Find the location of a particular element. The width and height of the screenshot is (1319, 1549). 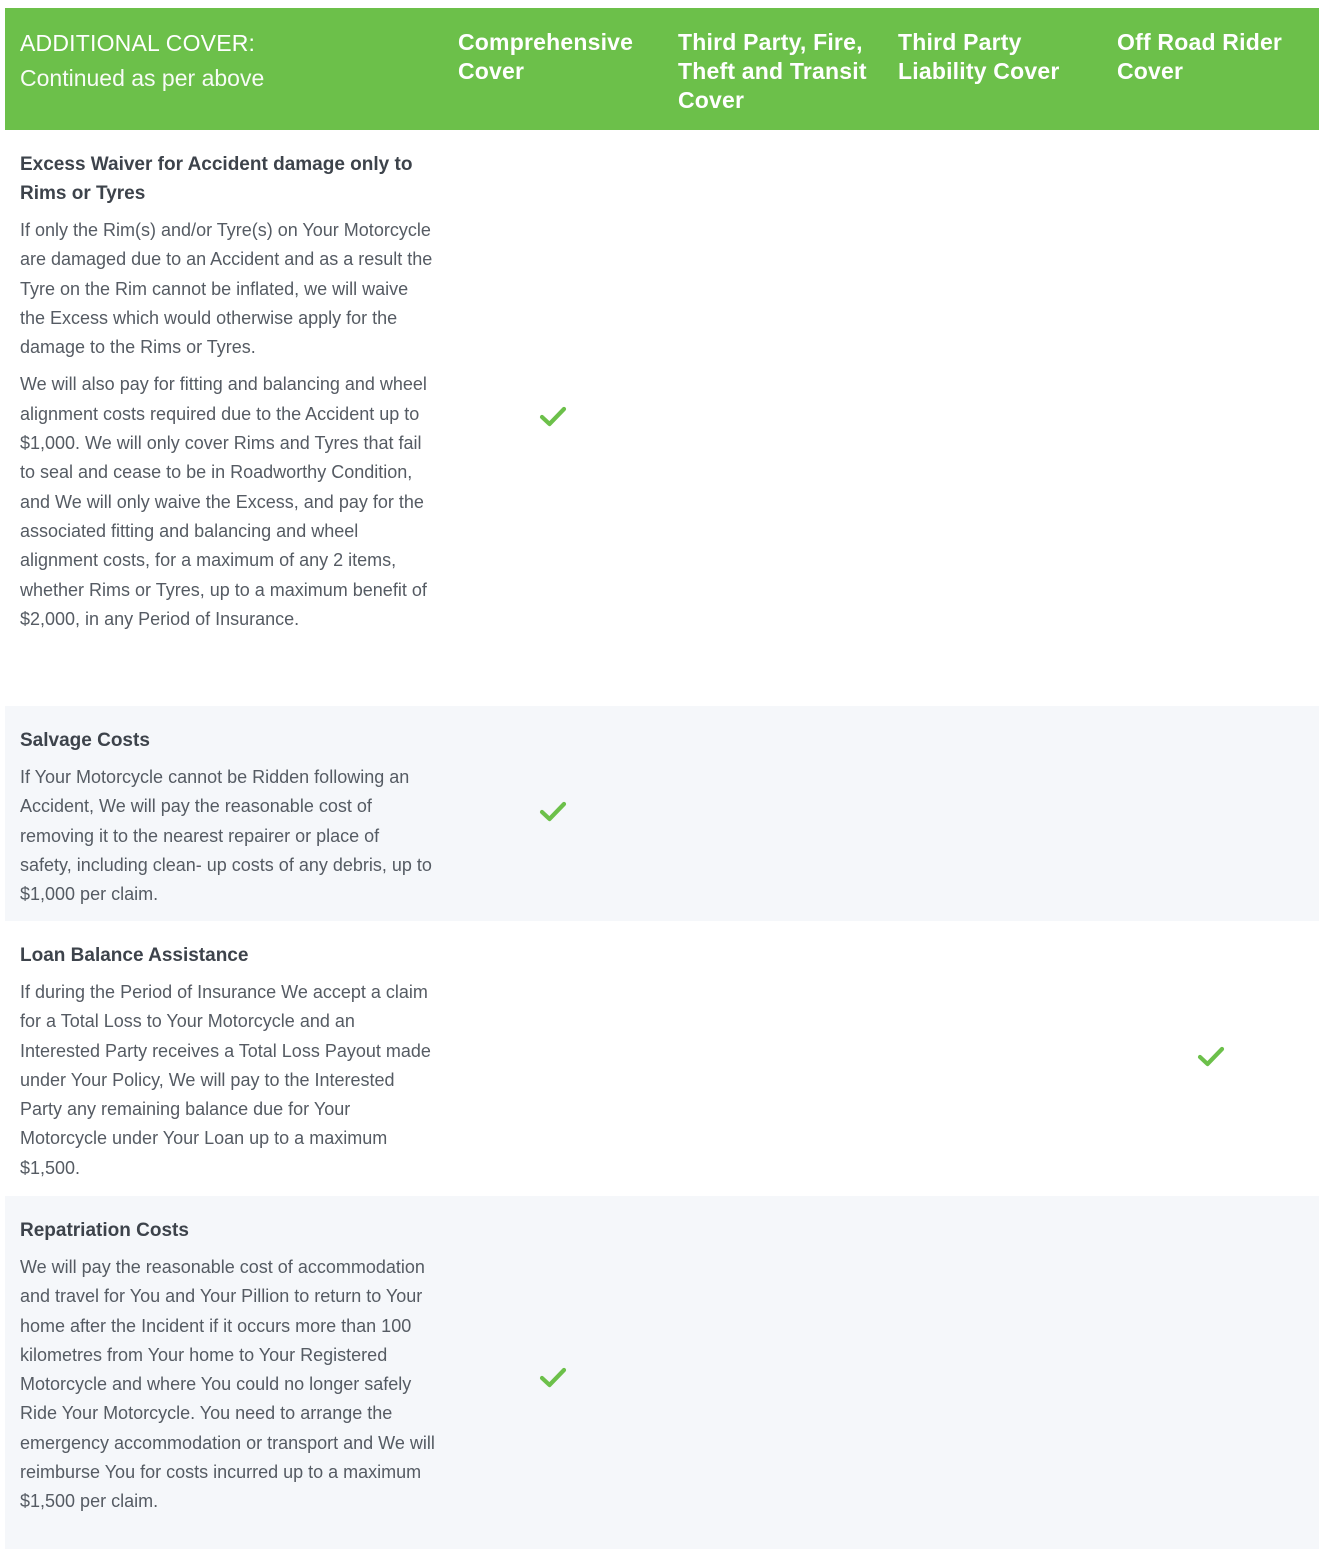

column-header-third-party-liability: Third Party Liability Cover is located at coordinates (979, 56).